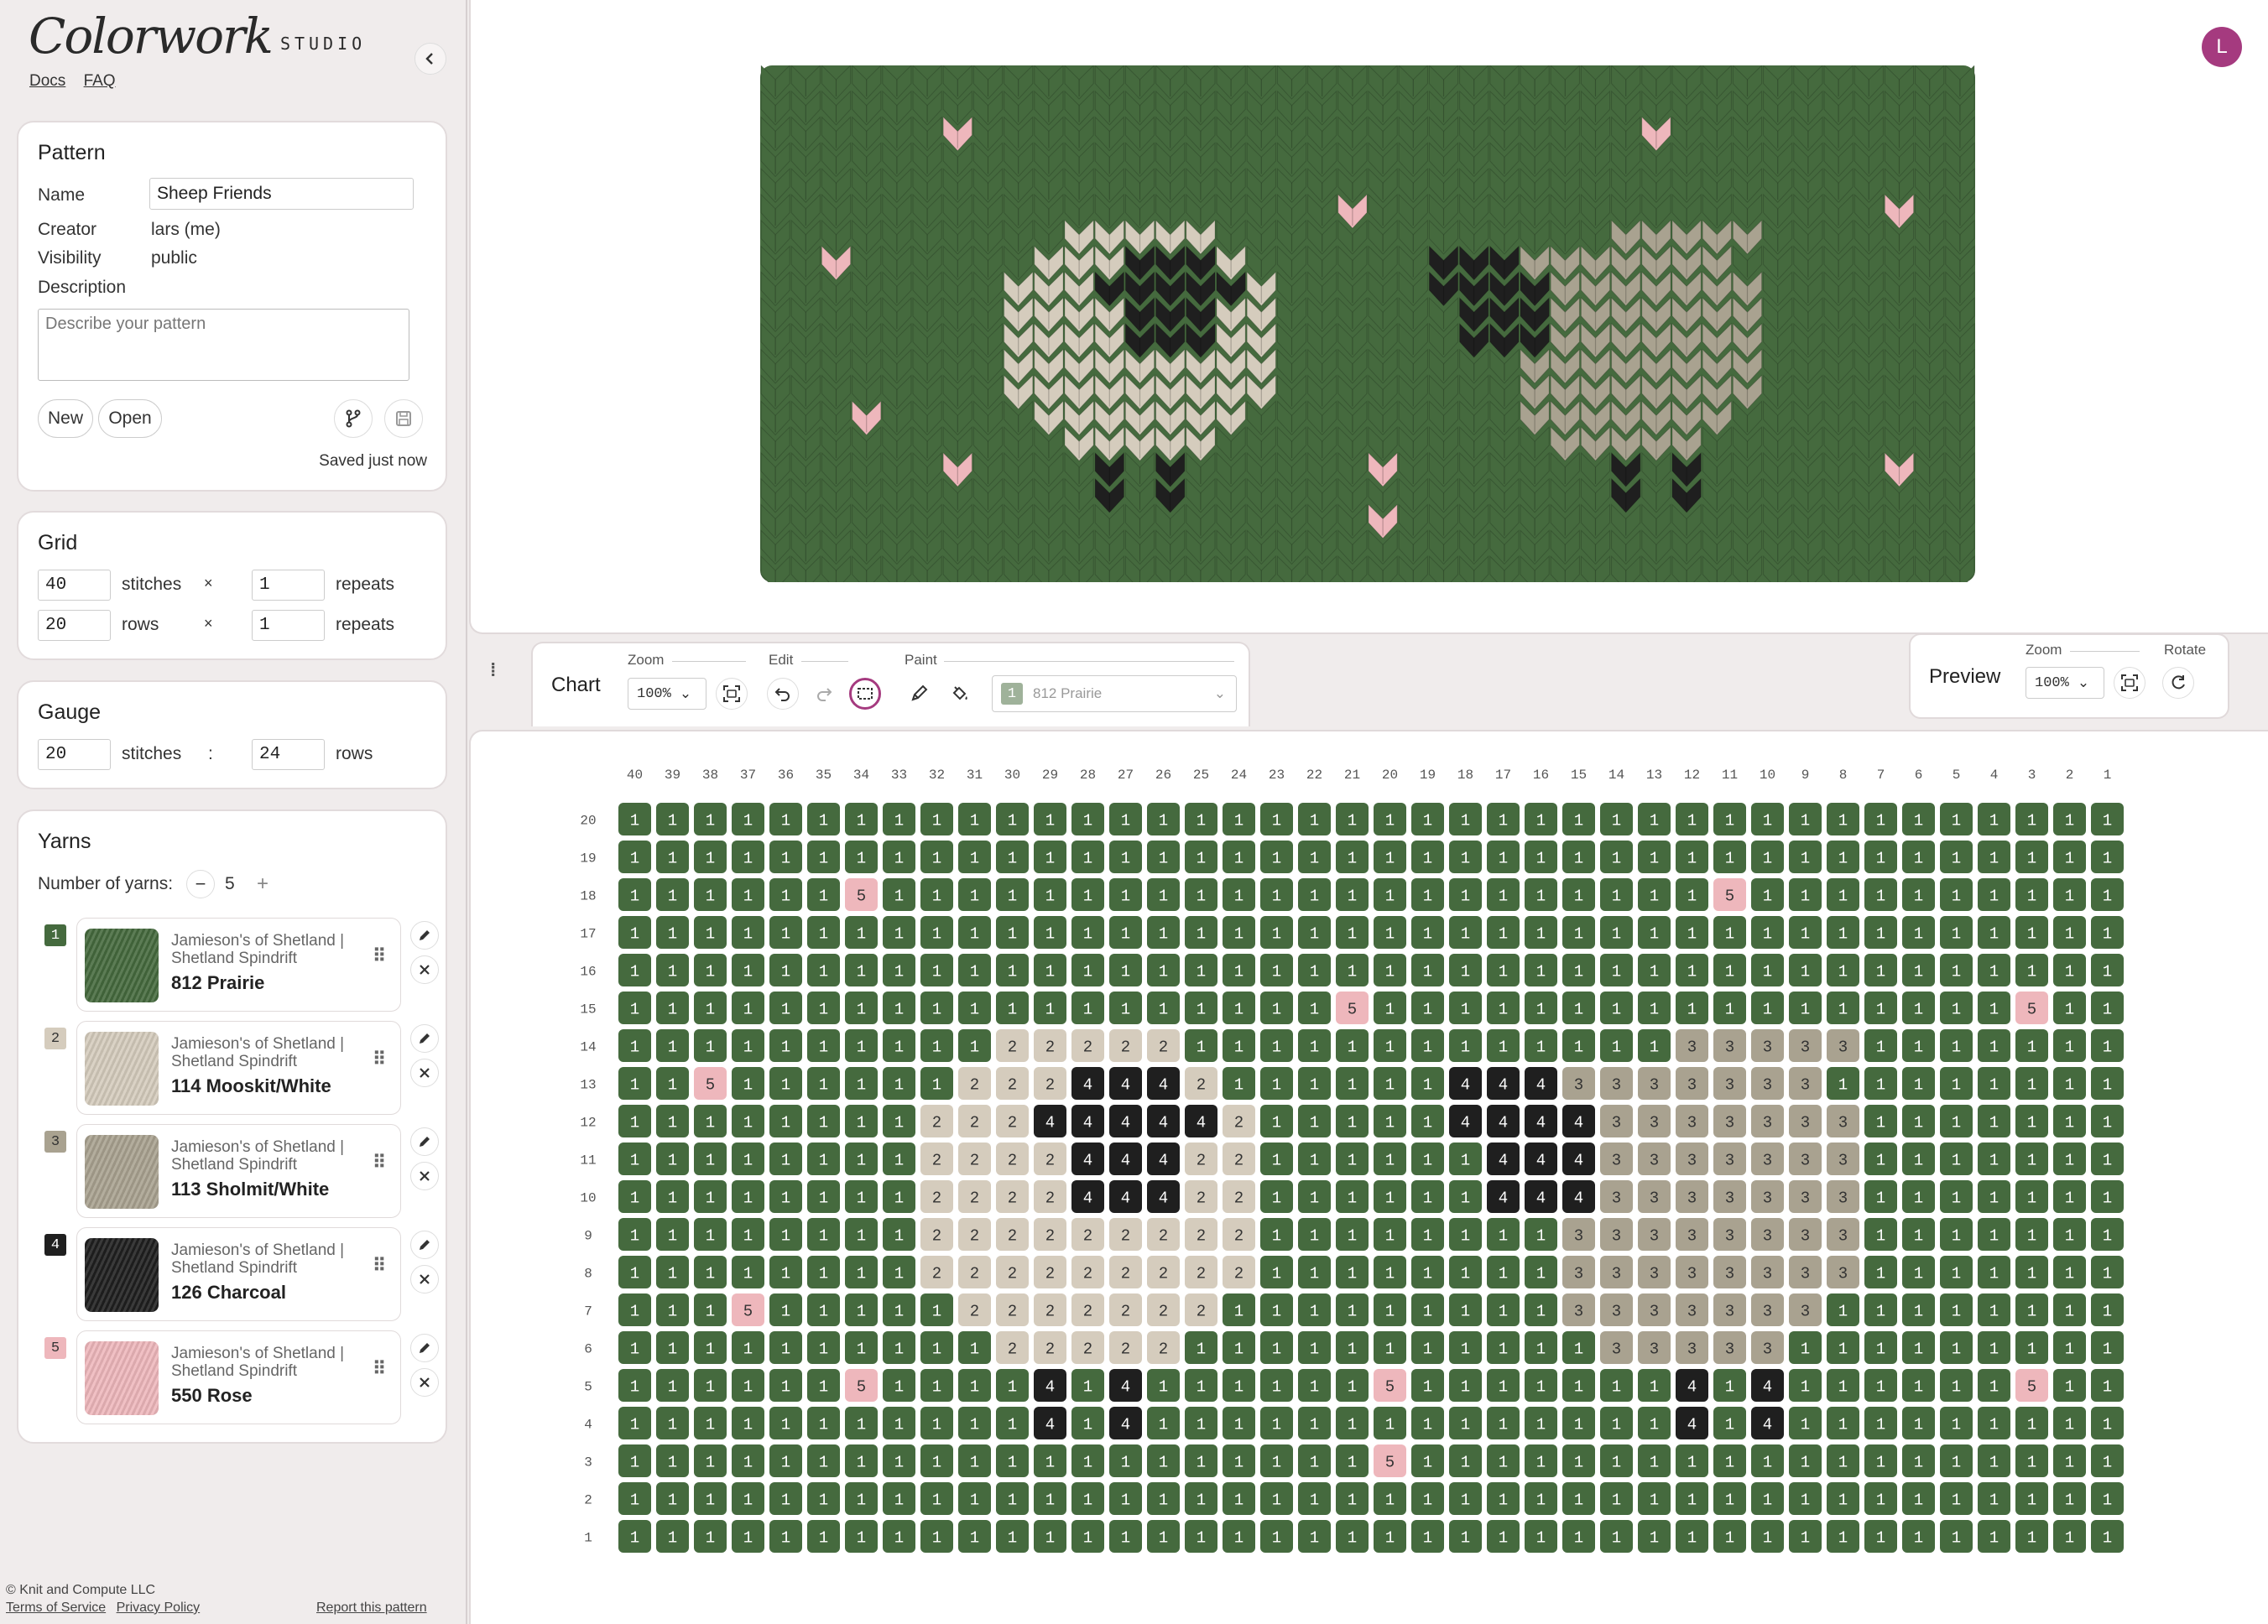 This screenshot has width=2268, height=1624. I want to click on brush-tool-button, so click(919, 694).